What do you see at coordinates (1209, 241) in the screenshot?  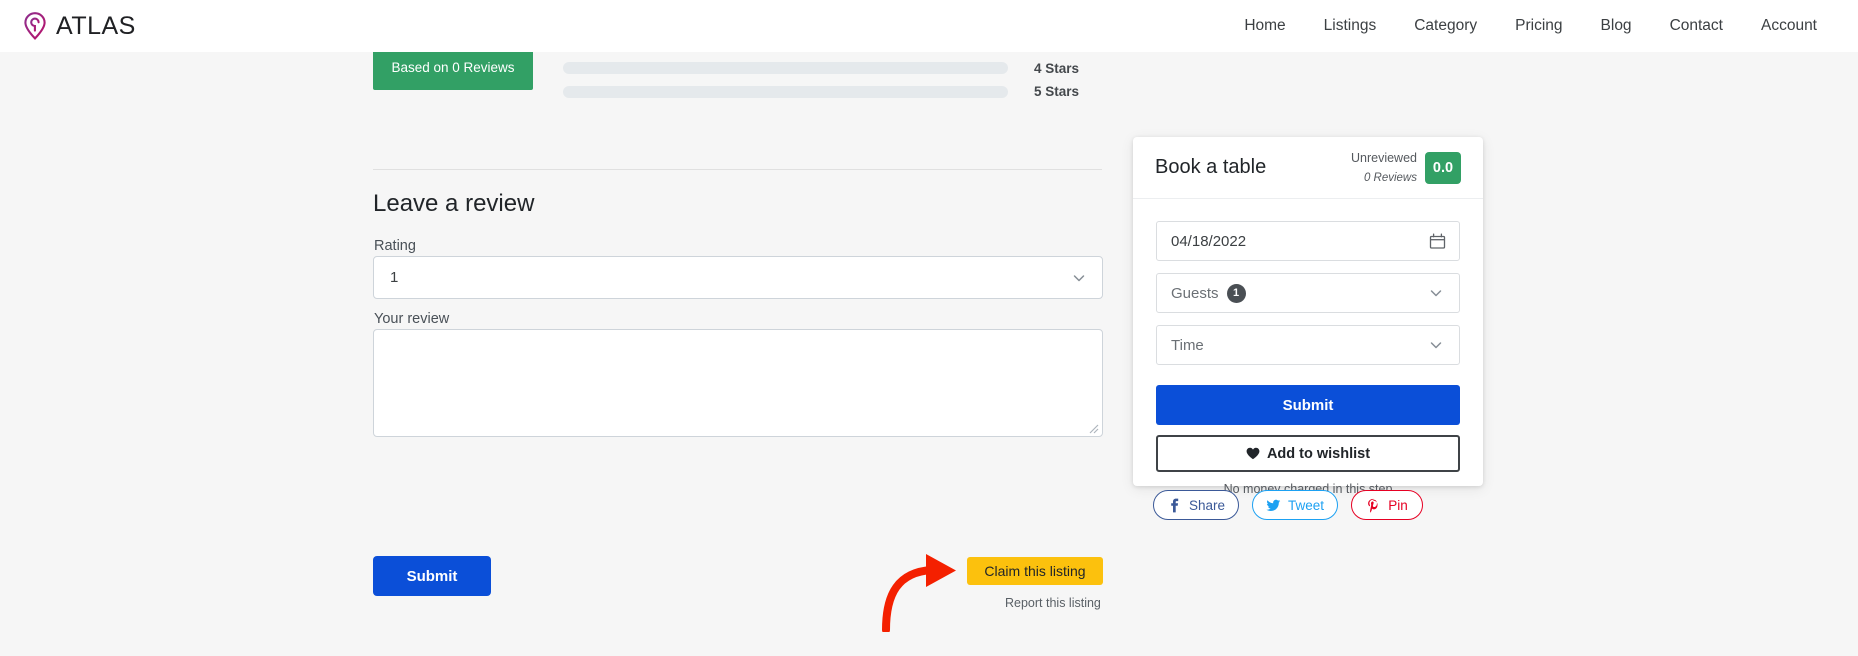 I see `booking-date-value: 04/18/2022` at bounding box center [1209, 241].